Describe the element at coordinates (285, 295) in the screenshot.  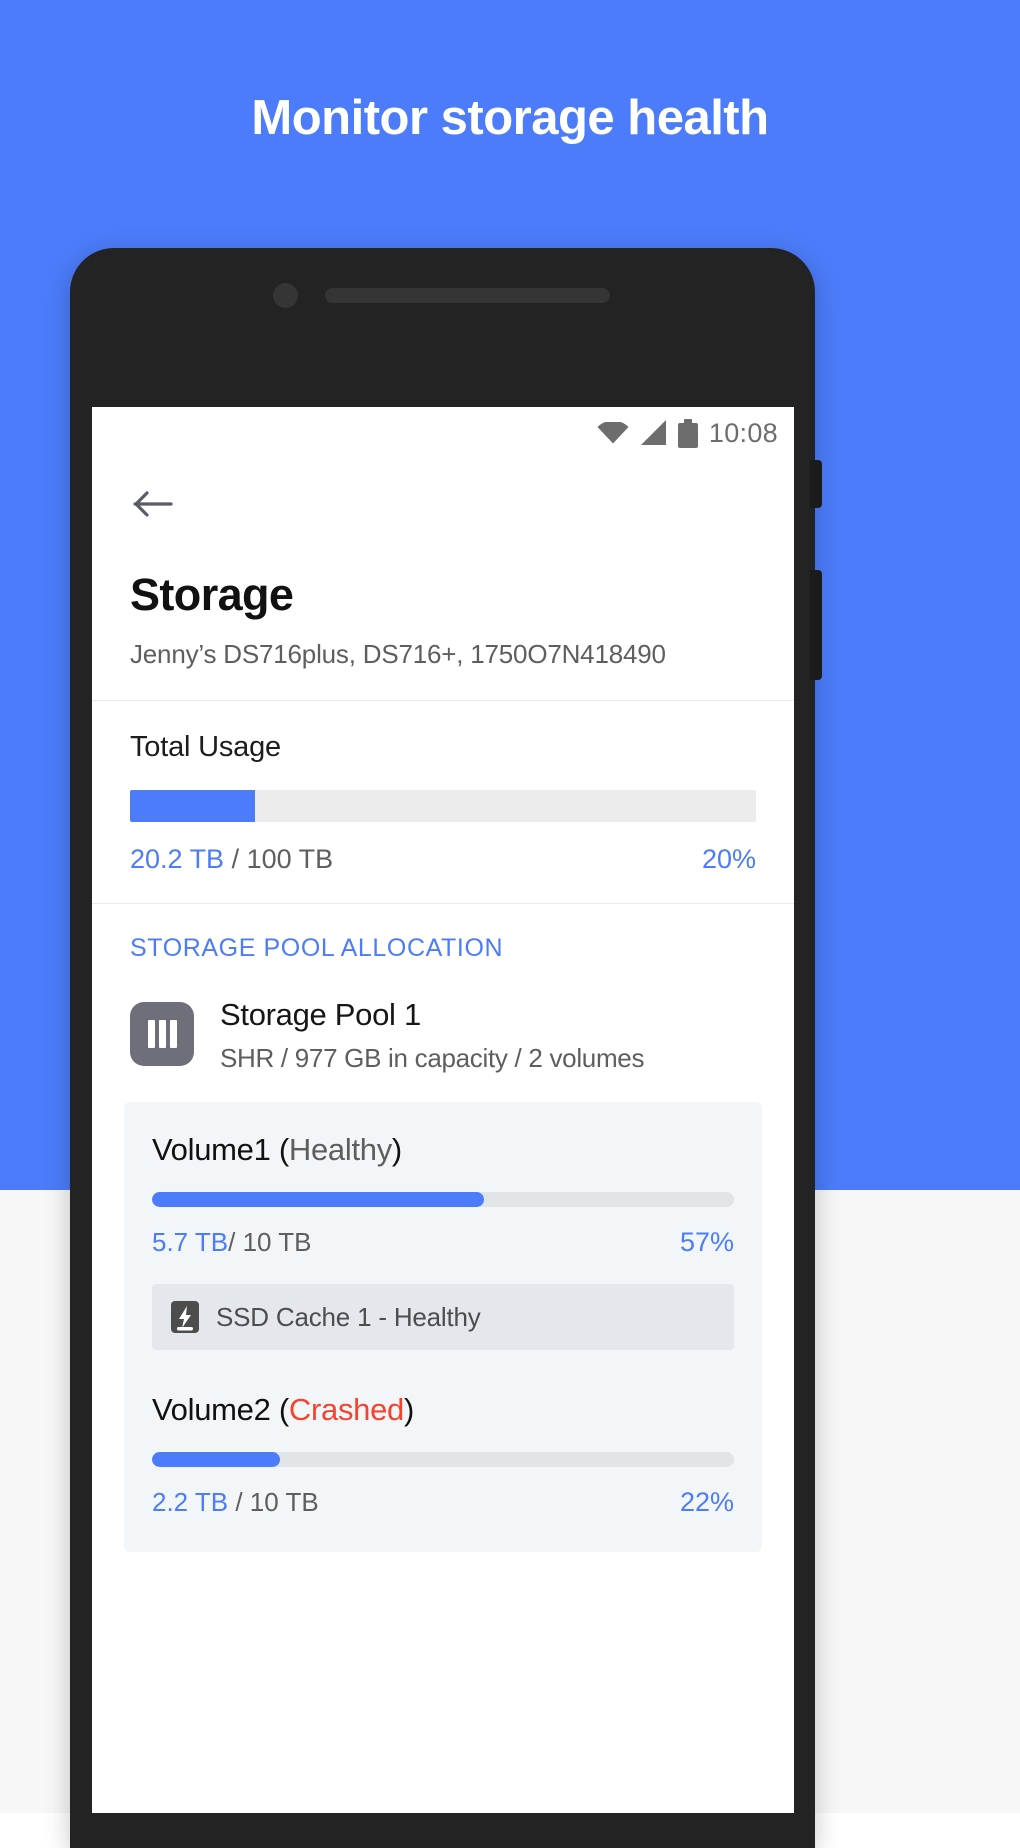
I see `phone-camera-icon` at that location.